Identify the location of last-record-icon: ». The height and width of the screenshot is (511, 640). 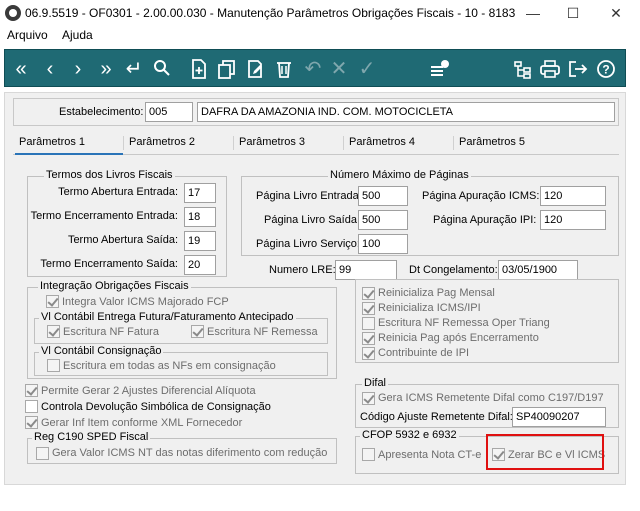
(106, 69).